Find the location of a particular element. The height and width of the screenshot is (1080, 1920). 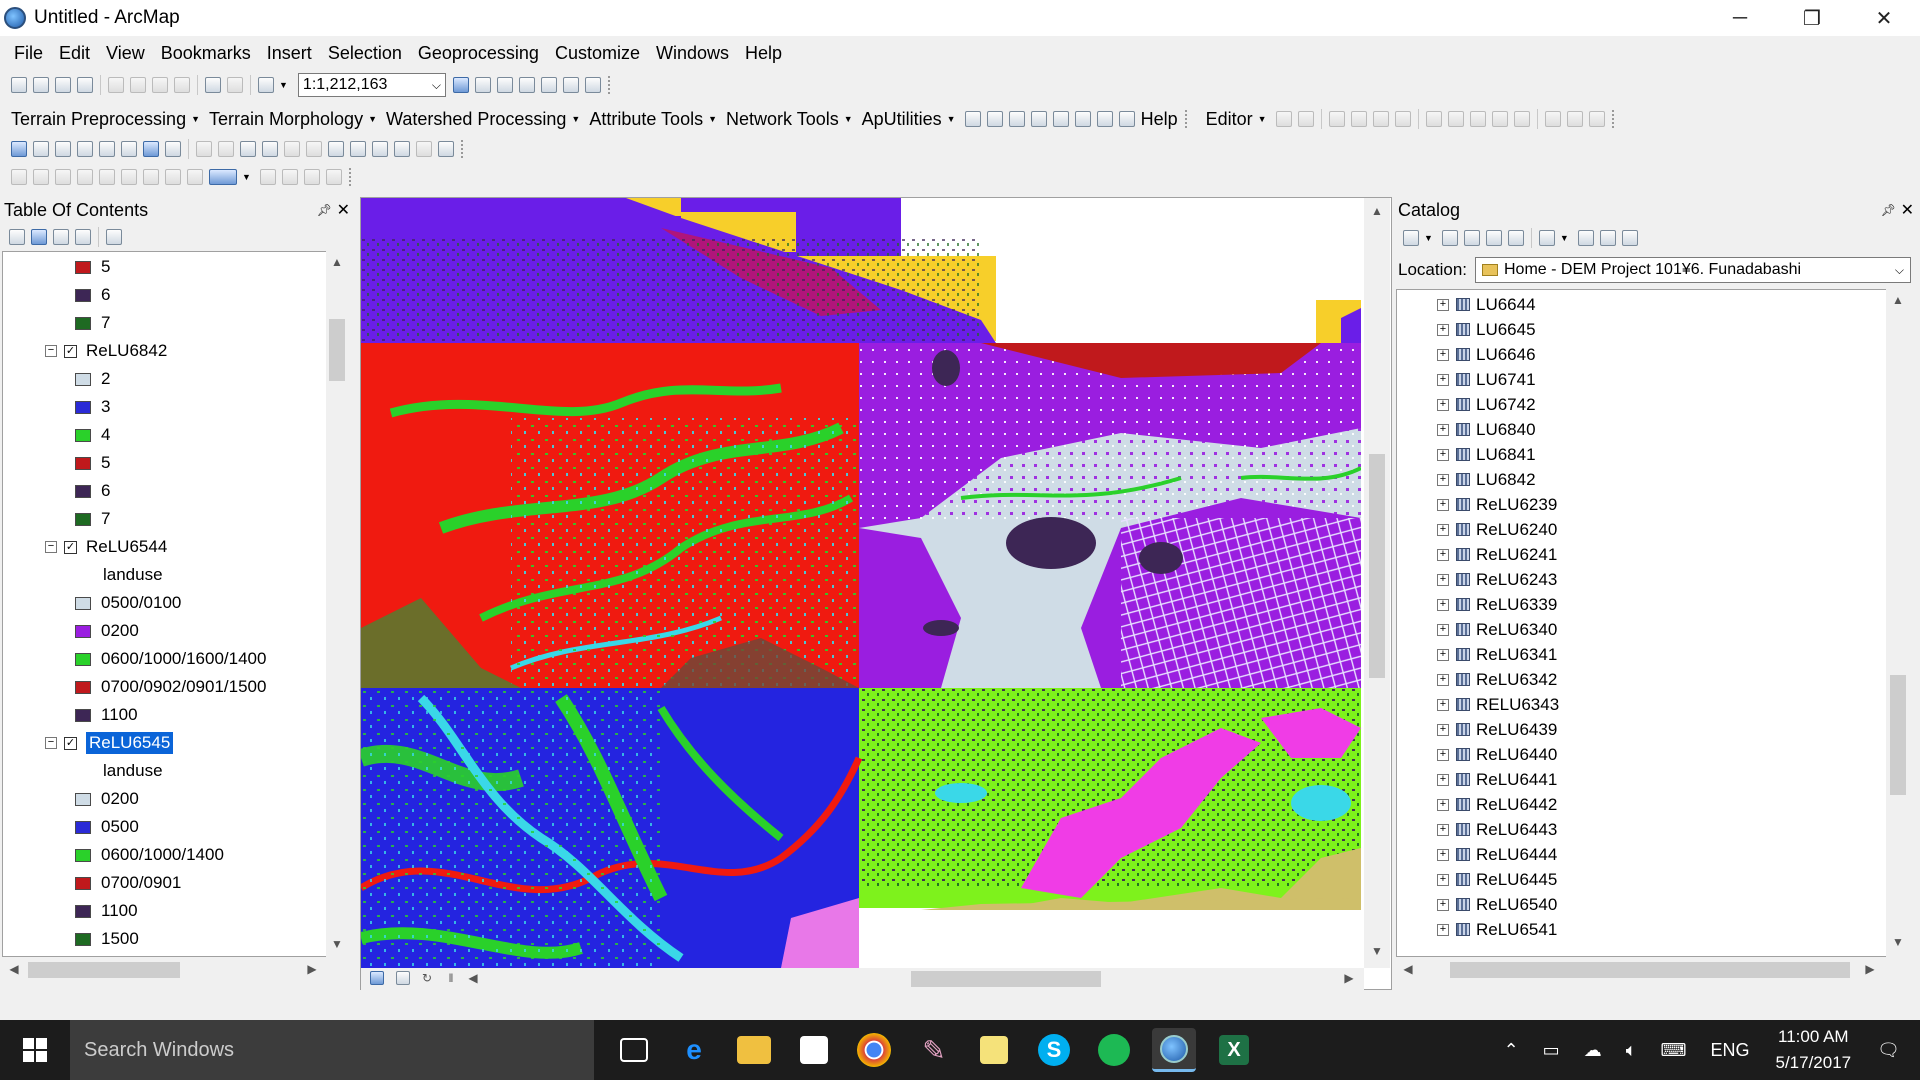

zoom-whole-page-icon is located at coordinates (85, 177).